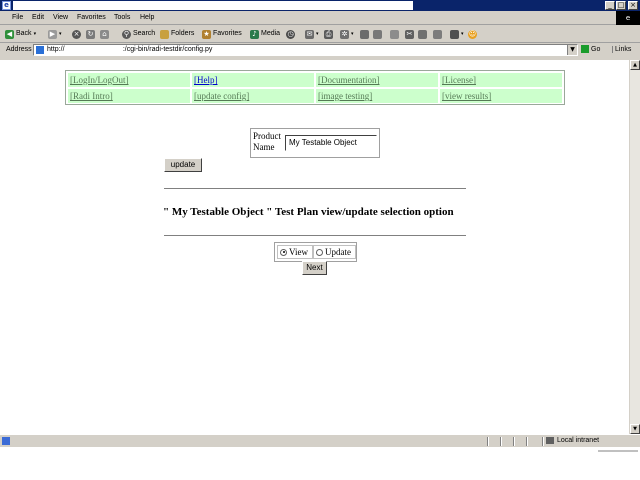 This screenshot has width=640, height=480. I want to click on go-button: Go, so click(590, 49).